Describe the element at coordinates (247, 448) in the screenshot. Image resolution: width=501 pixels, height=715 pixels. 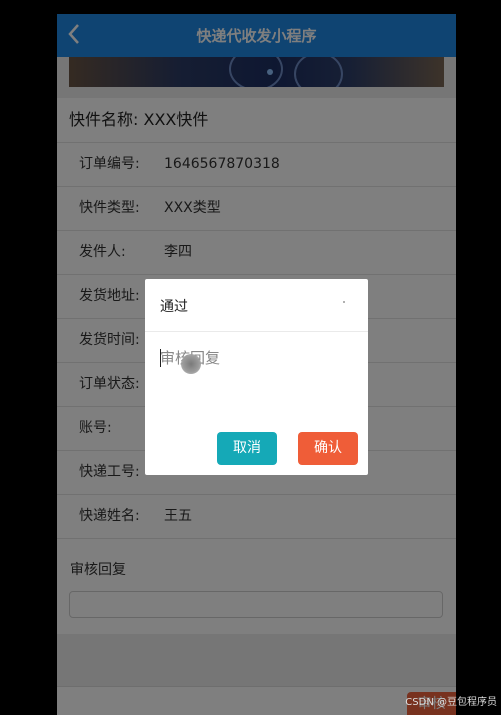
I see `cancel-button: 取消` at that location.